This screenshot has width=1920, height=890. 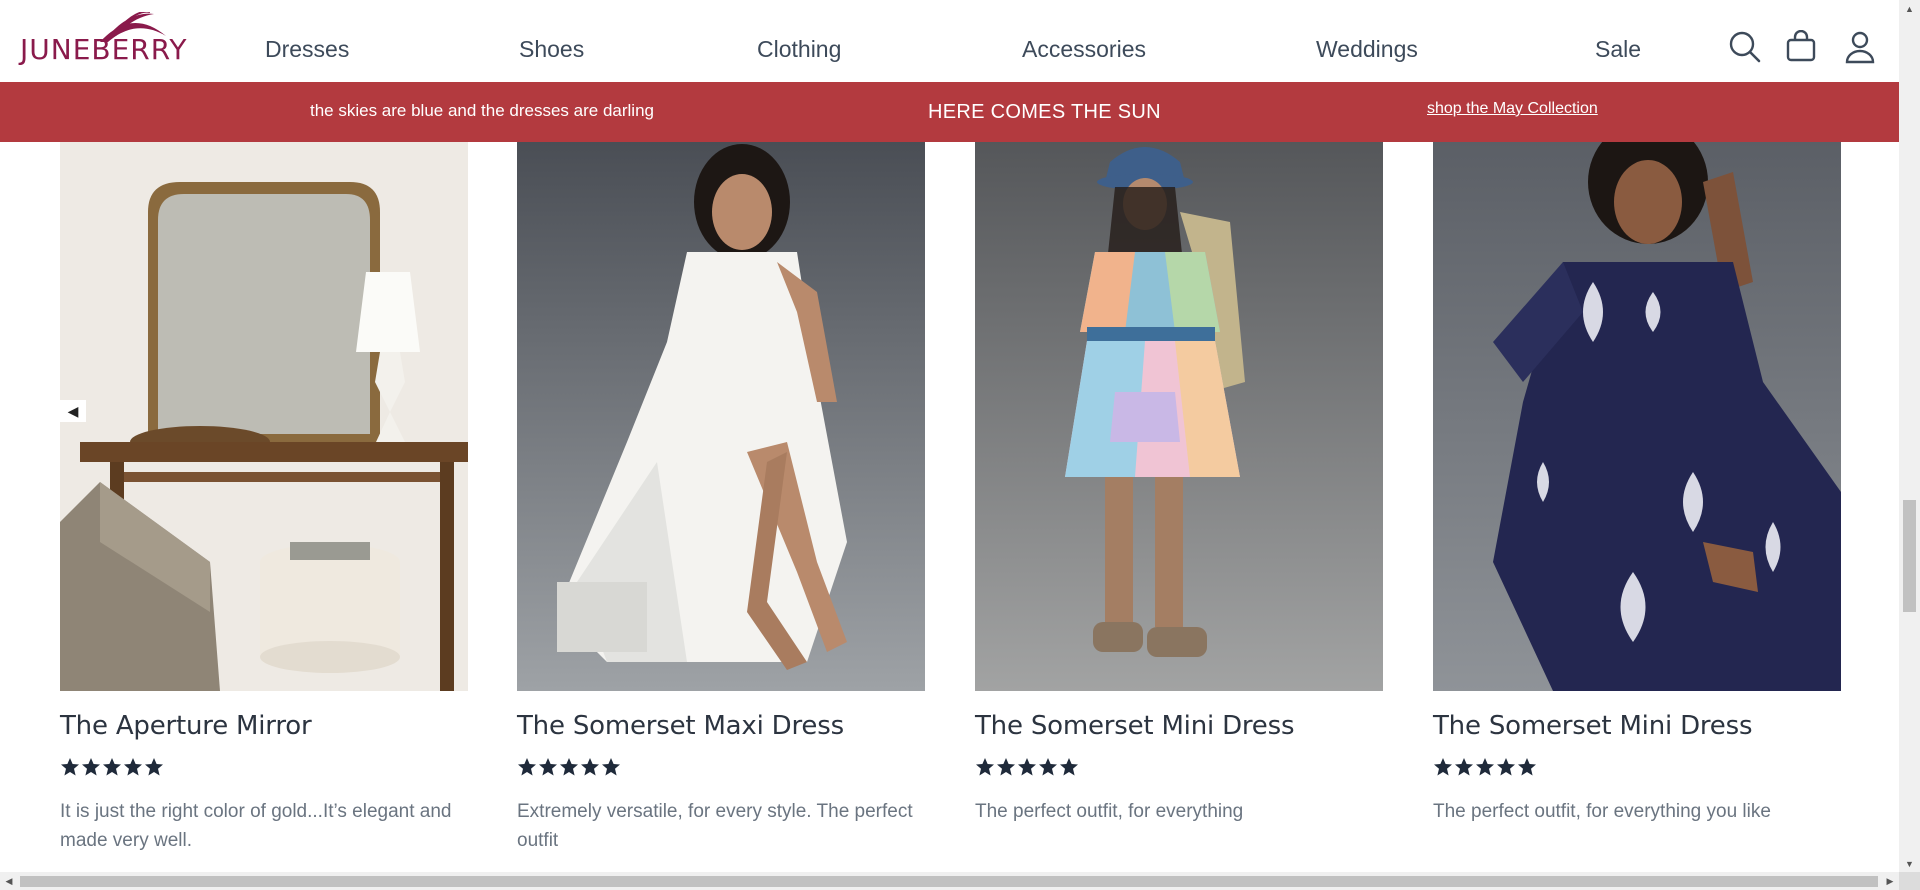 I want to click on scroll-up-arrow-icon: ▲, so click(x=1909, y=8).